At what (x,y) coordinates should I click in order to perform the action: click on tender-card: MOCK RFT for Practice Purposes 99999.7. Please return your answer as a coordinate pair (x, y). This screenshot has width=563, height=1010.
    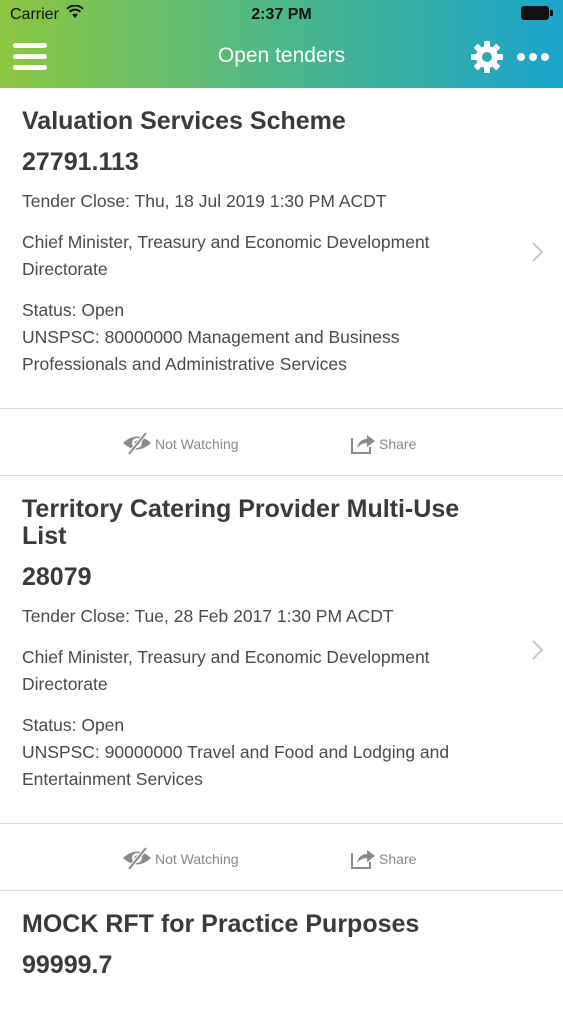
    Looking at the image, I should click on (281, 950).